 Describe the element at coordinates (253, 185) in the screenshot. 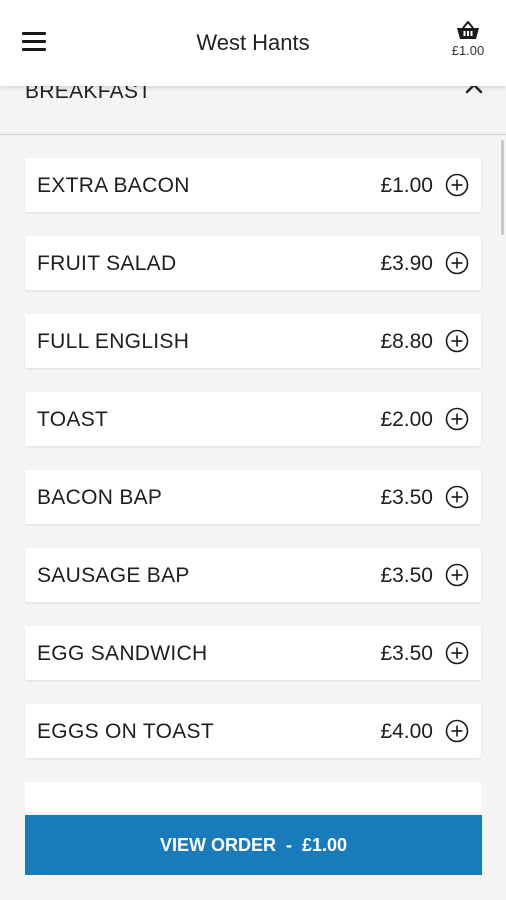

I see `menu-item: EXTRA BACON £1.00` at that location.